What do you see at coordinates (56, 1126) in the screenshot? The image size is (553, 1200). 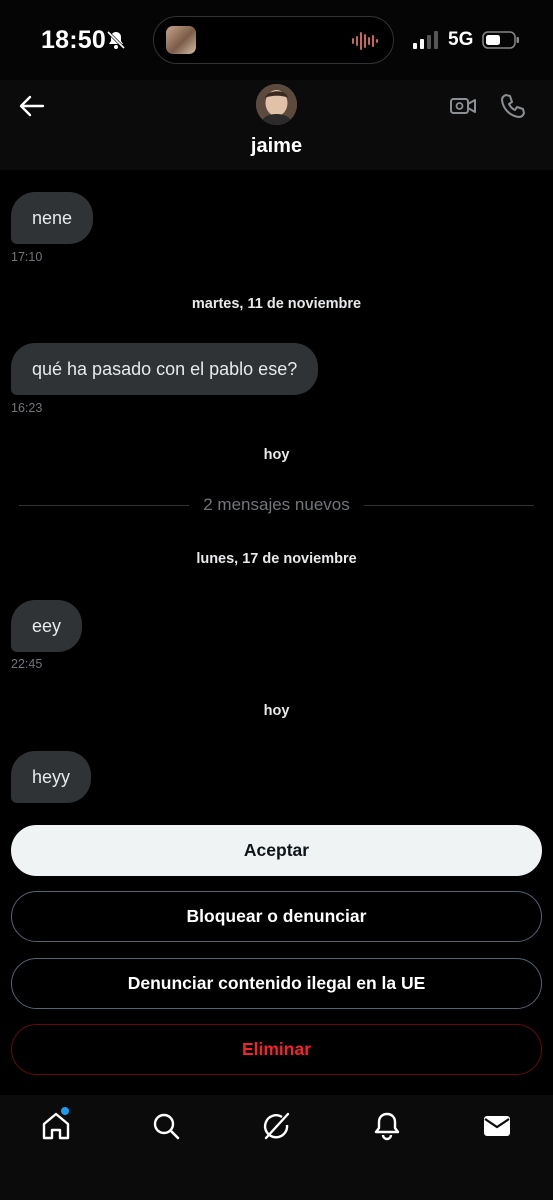 I see `home-icon` at bounding box center [56, 1126].